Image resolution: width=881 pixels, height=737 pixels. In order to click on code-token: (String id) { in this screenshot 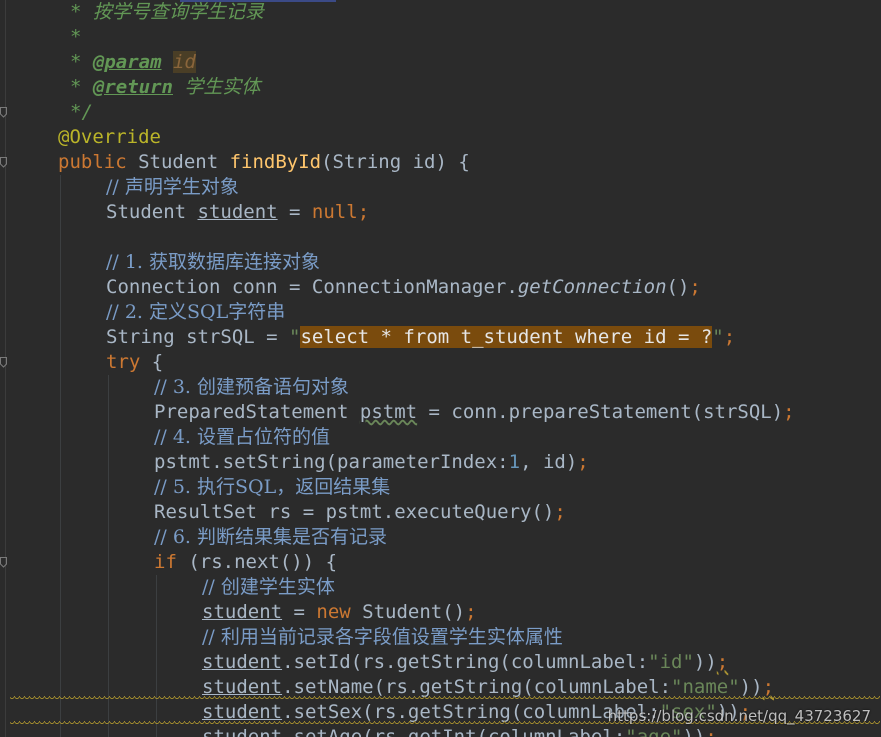, I will do `click(395, 162)`.